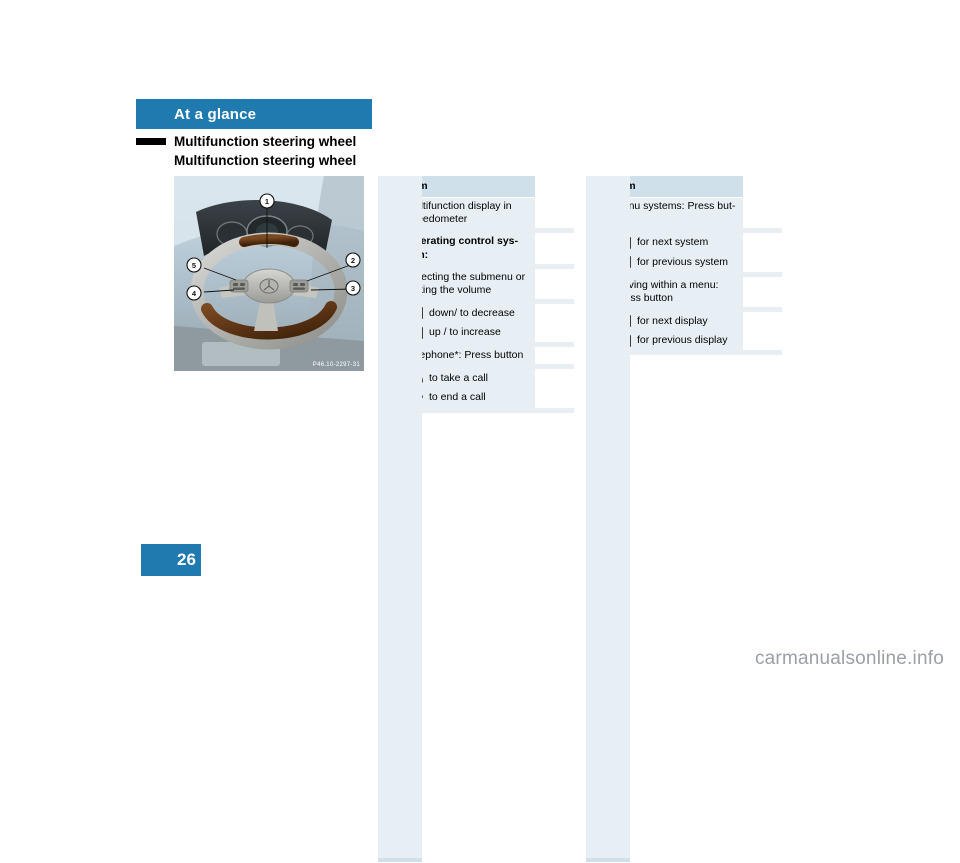 This screenshot has width=960, height=863. Describe the element at coordinates (682, 340) in the screenshot. I see `row-text: for previous display` at that location.